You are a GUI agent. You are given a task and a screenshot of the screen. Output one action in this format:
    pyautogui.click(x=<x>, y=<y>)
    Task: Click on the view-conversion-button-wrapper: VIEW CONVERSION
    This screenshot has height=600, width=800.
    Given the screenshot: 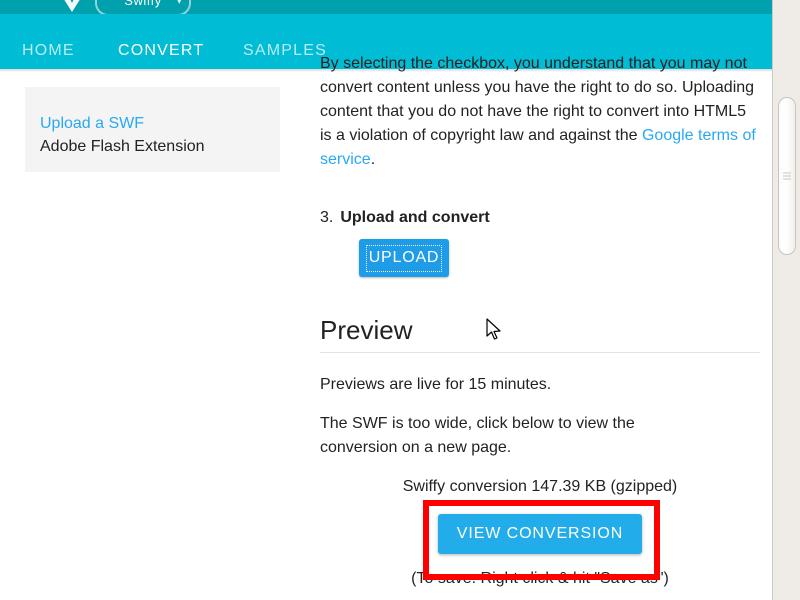 What is the action you would take?
    pyautogui.click(x=540, y=534)
    